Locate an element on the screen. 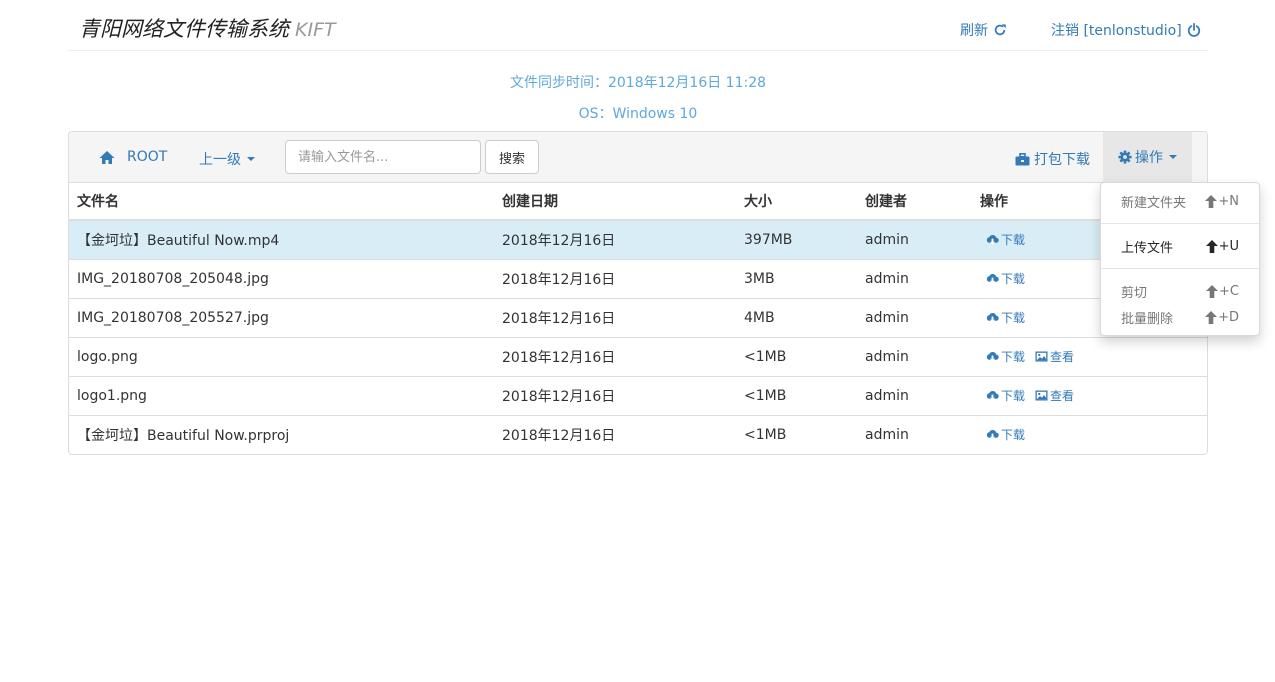 The height and width of the screenshot is (682, 1275). caret-down-icon is located at coordinates (251, 159).